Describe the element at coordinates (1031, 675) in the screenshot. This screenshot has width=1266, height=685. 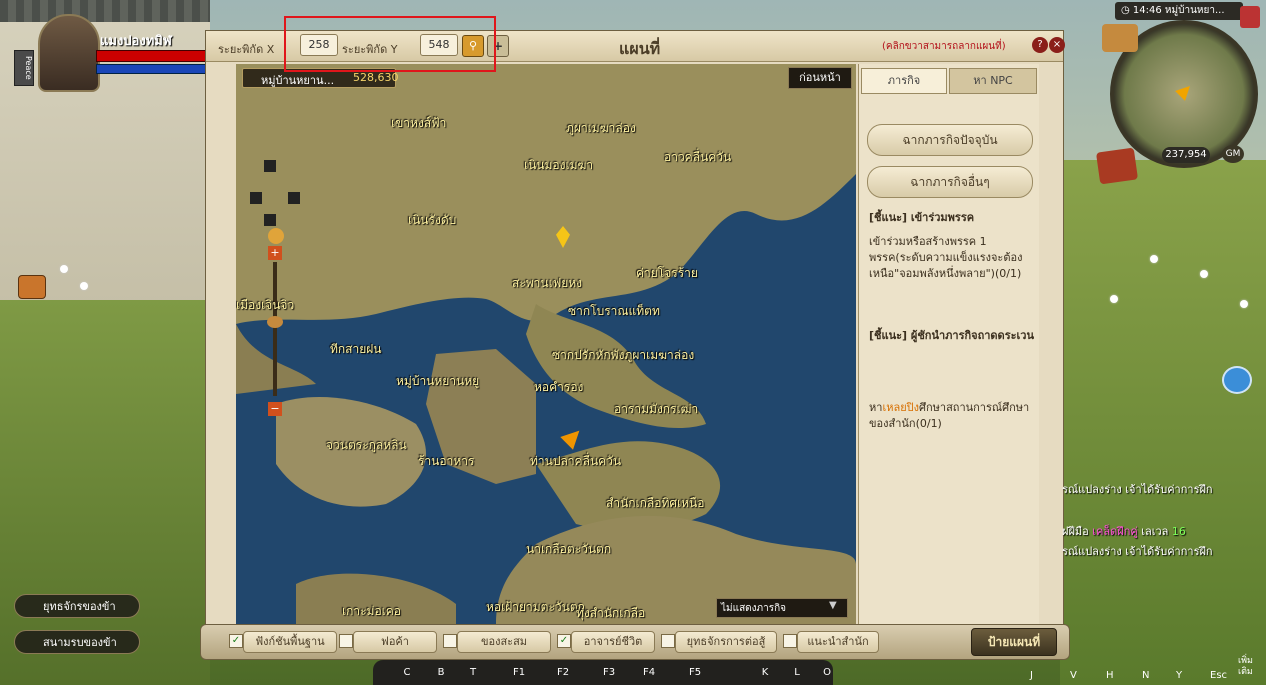
I see `menu-key-j: J` at that location.